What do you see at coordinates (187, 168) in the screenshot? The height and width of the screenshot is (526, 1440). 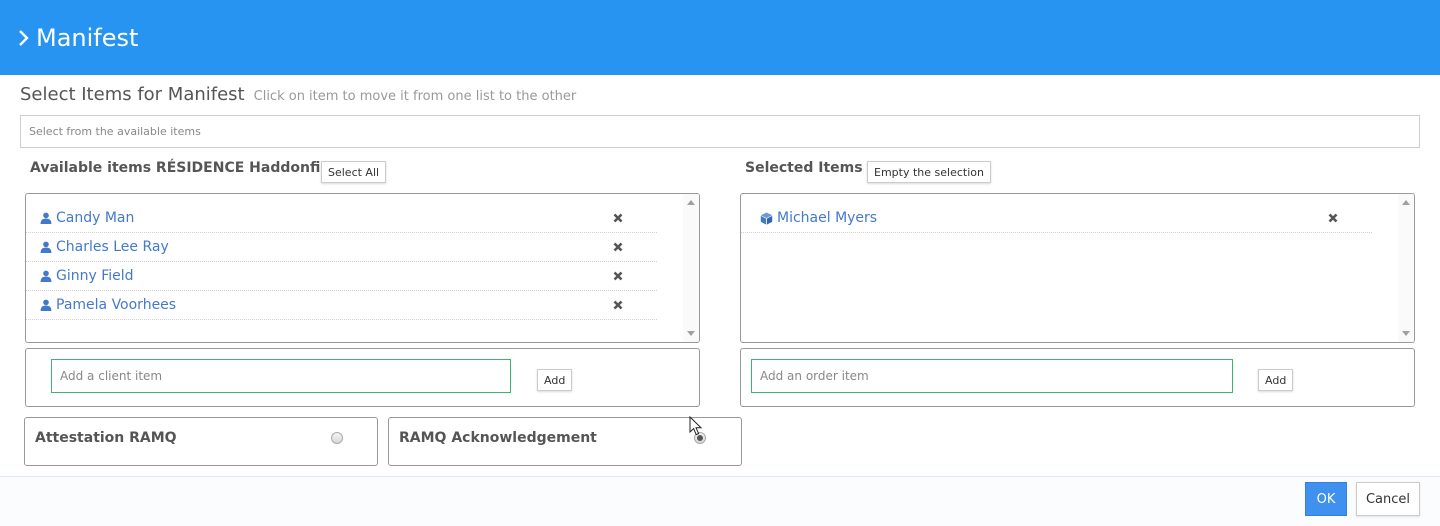 I see `available-items-label: Available items RÉSIDENCE Haddonfield` at bounding box center [187, 168].